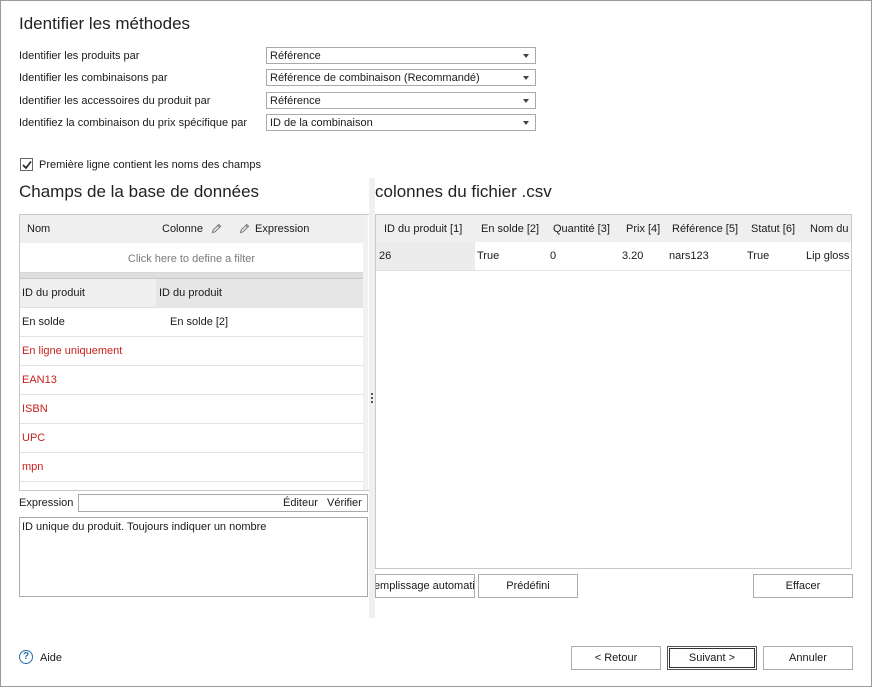 The image size is (872, 687). I want to click on help-link: Aide, so click(51, 658).